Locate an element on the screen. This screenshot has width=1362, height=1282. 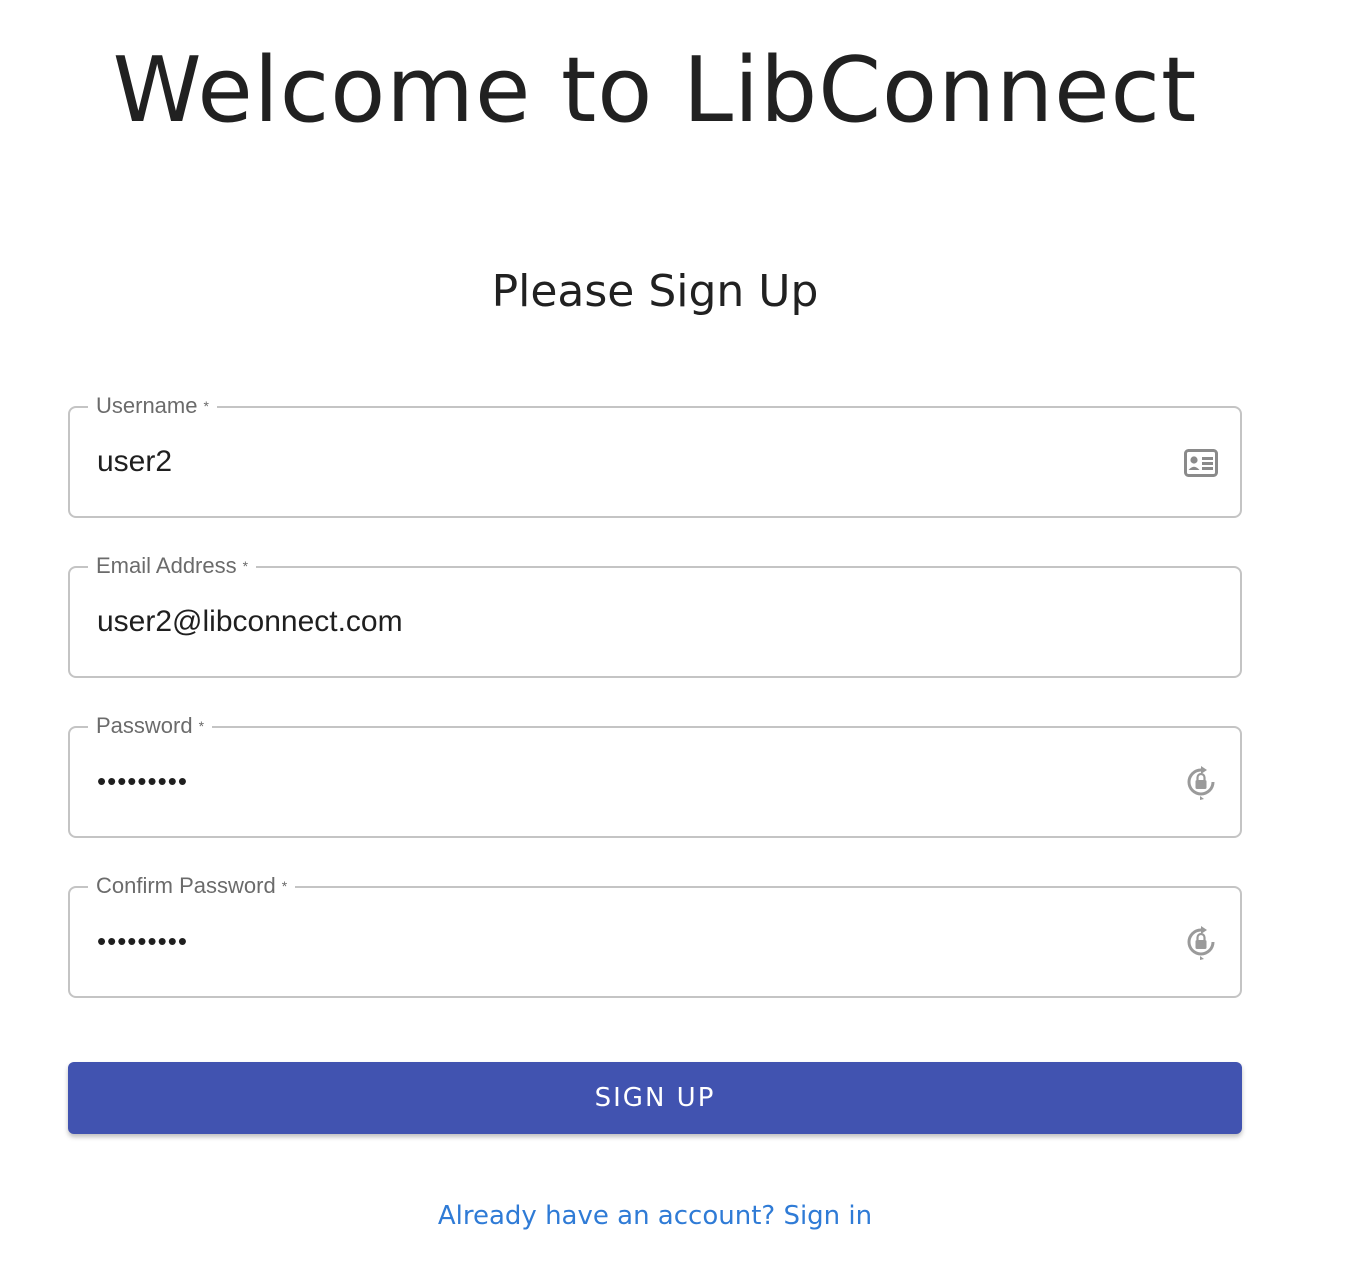
password-input: ••••••••• is located at coordinates (142, 781).